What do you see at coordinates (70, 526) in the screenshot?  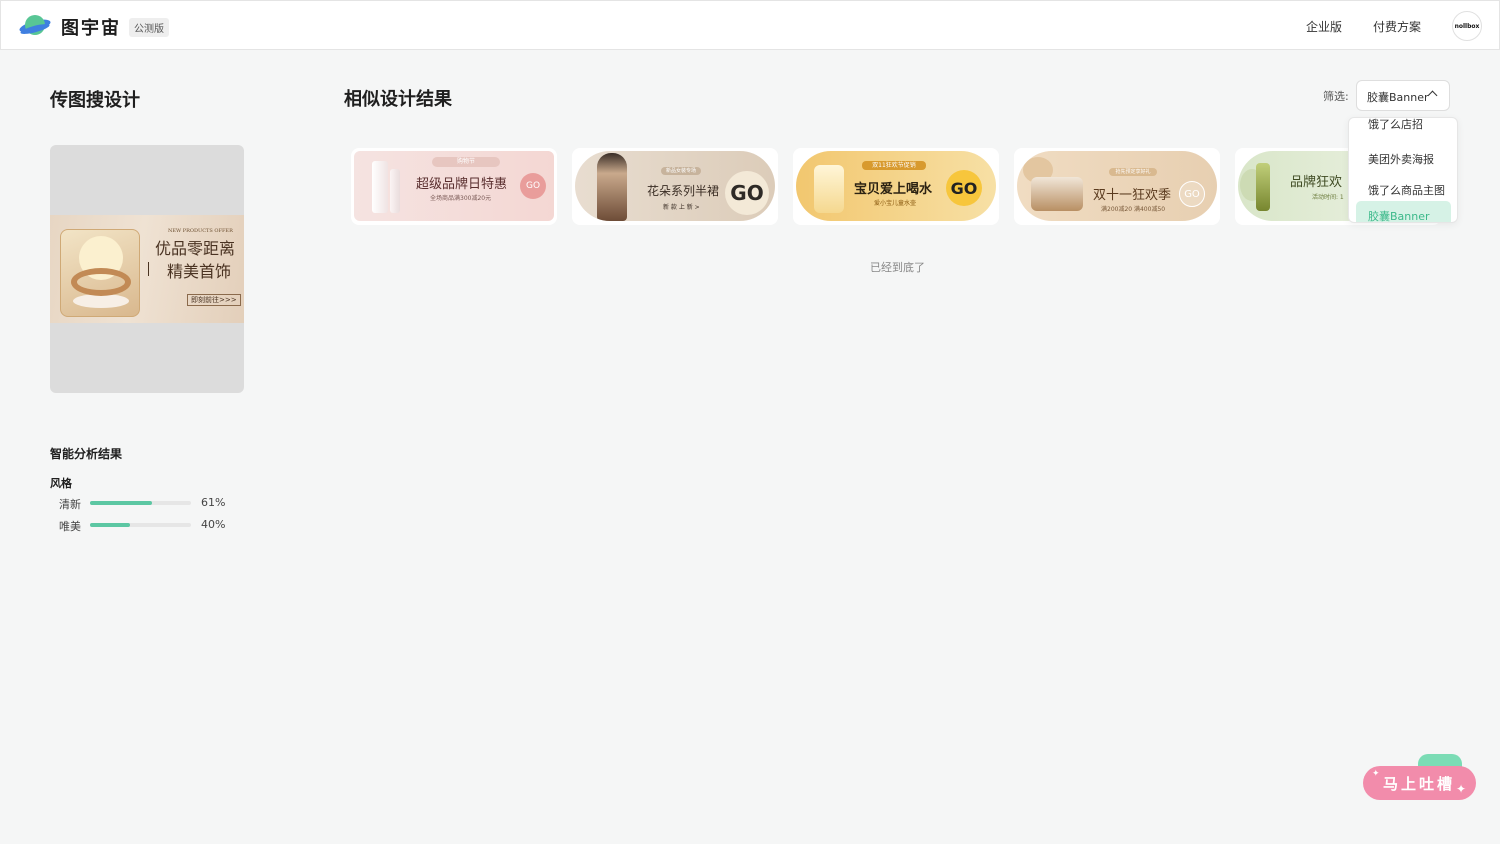 I see `stat-name: 唯美` at bounding box center [70, 526].